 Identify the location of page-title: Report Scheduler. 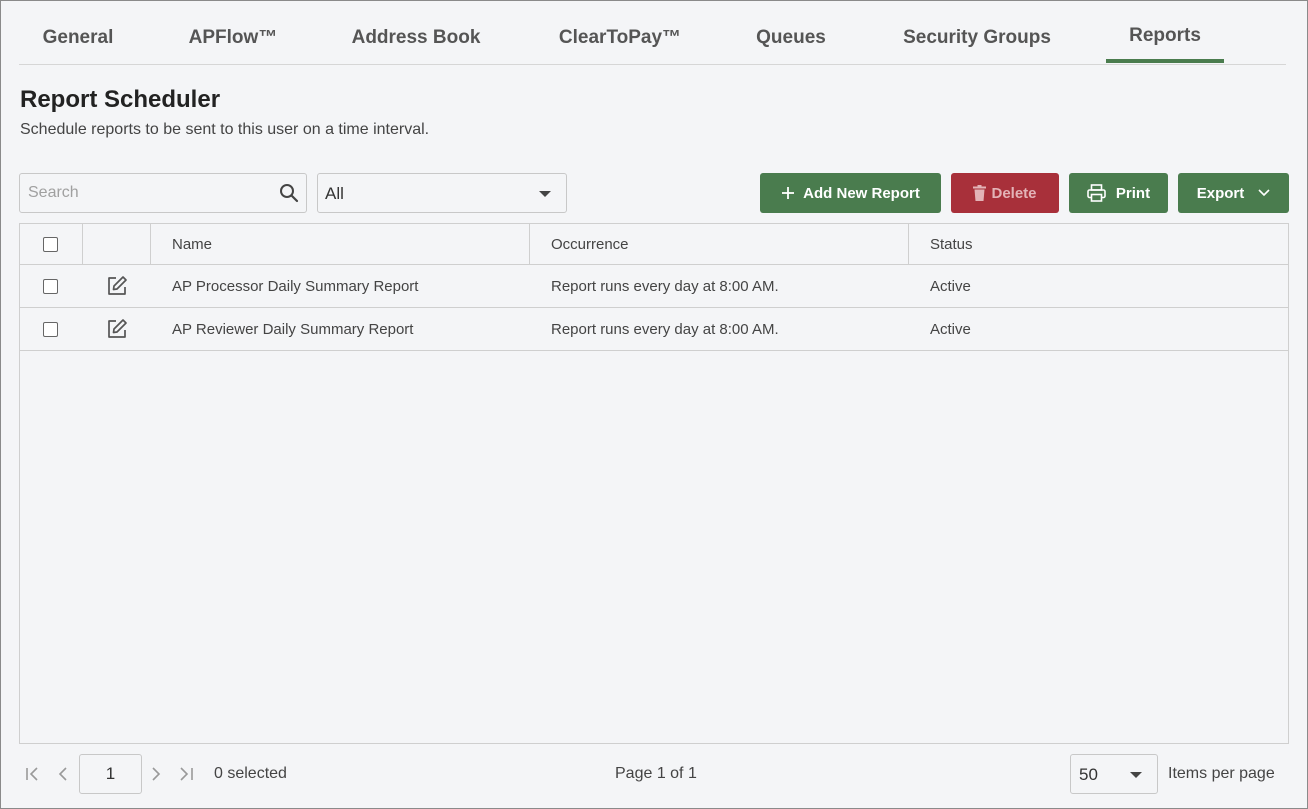
(120, 99).